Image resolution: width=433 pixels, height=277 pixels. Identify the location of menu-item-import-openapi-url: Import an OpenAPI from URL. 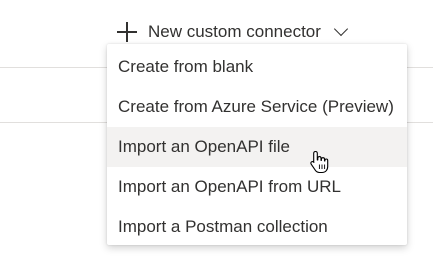
(257, 187).